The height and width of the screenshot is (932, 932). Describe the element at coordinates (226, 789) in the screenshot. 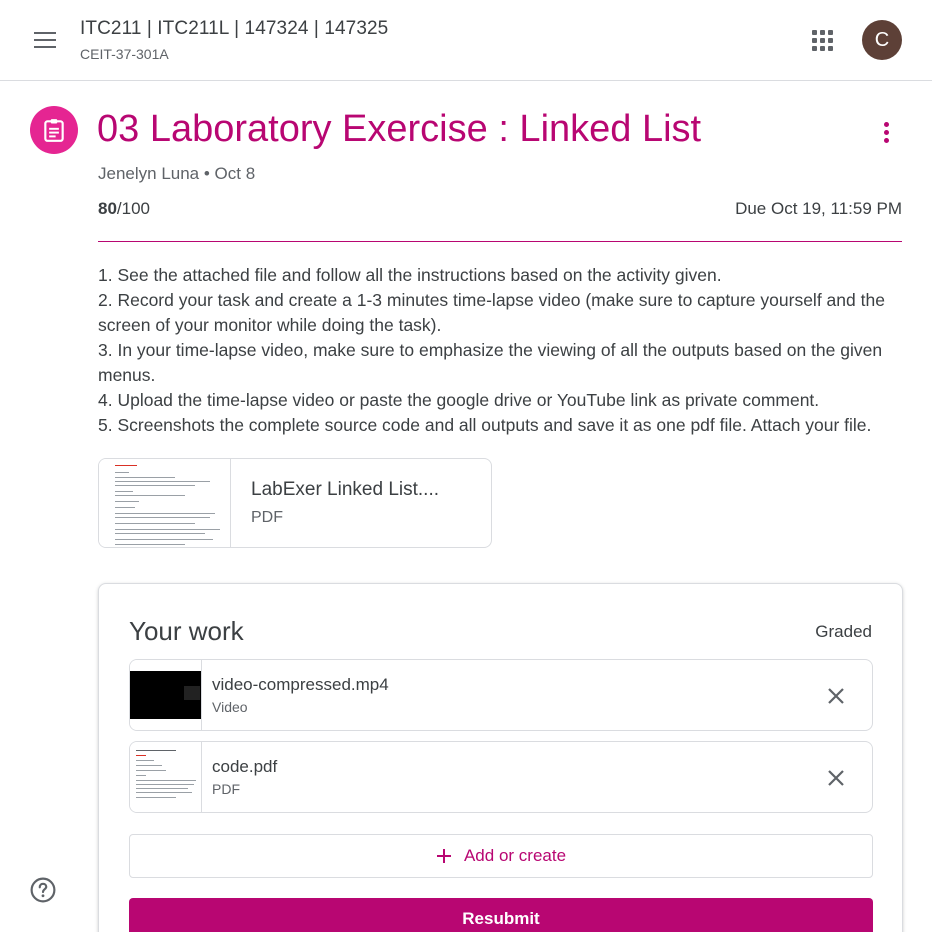

I see `file-type: PDF` at that location.